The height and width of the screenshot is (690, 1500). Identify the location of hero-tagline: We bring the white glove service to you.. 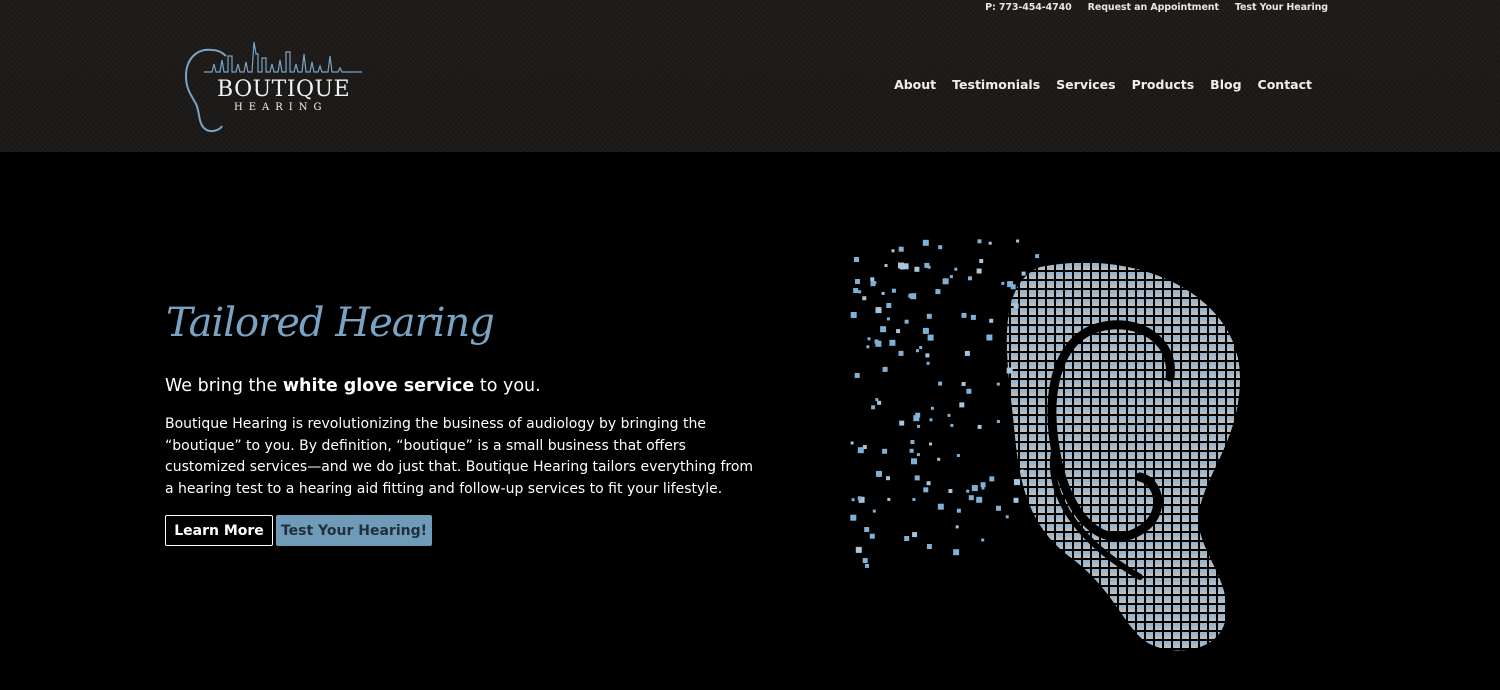
(353, 386).